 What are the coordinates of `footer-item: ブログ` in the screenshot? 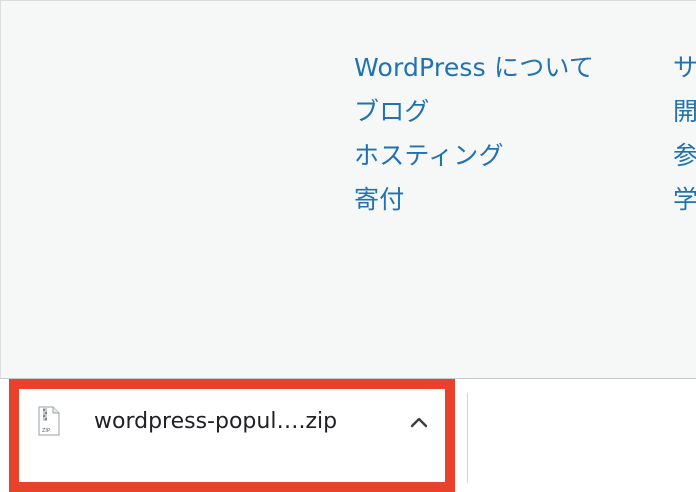 It's located at (474, 117).